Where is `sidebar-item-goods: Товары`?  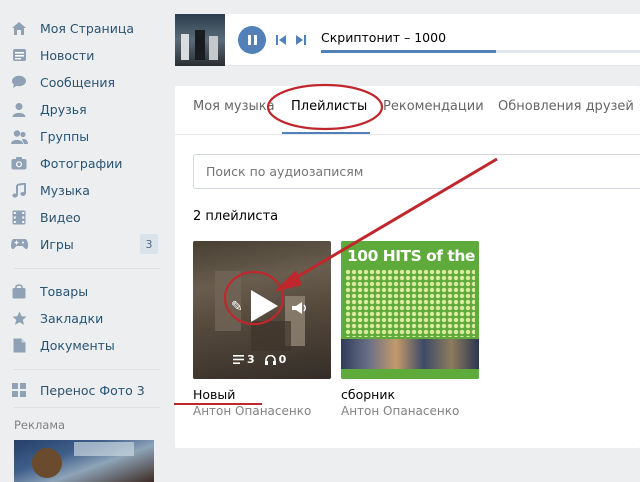 sidebar-item-goods: Товары is located at coordinates (85, 291).